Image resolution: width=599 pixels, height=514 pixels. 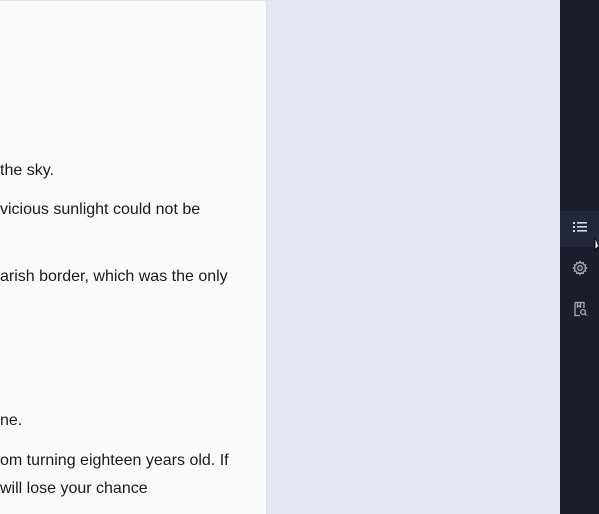 I want to click on mouse-cursor-icon, so click(x=596, y=248).